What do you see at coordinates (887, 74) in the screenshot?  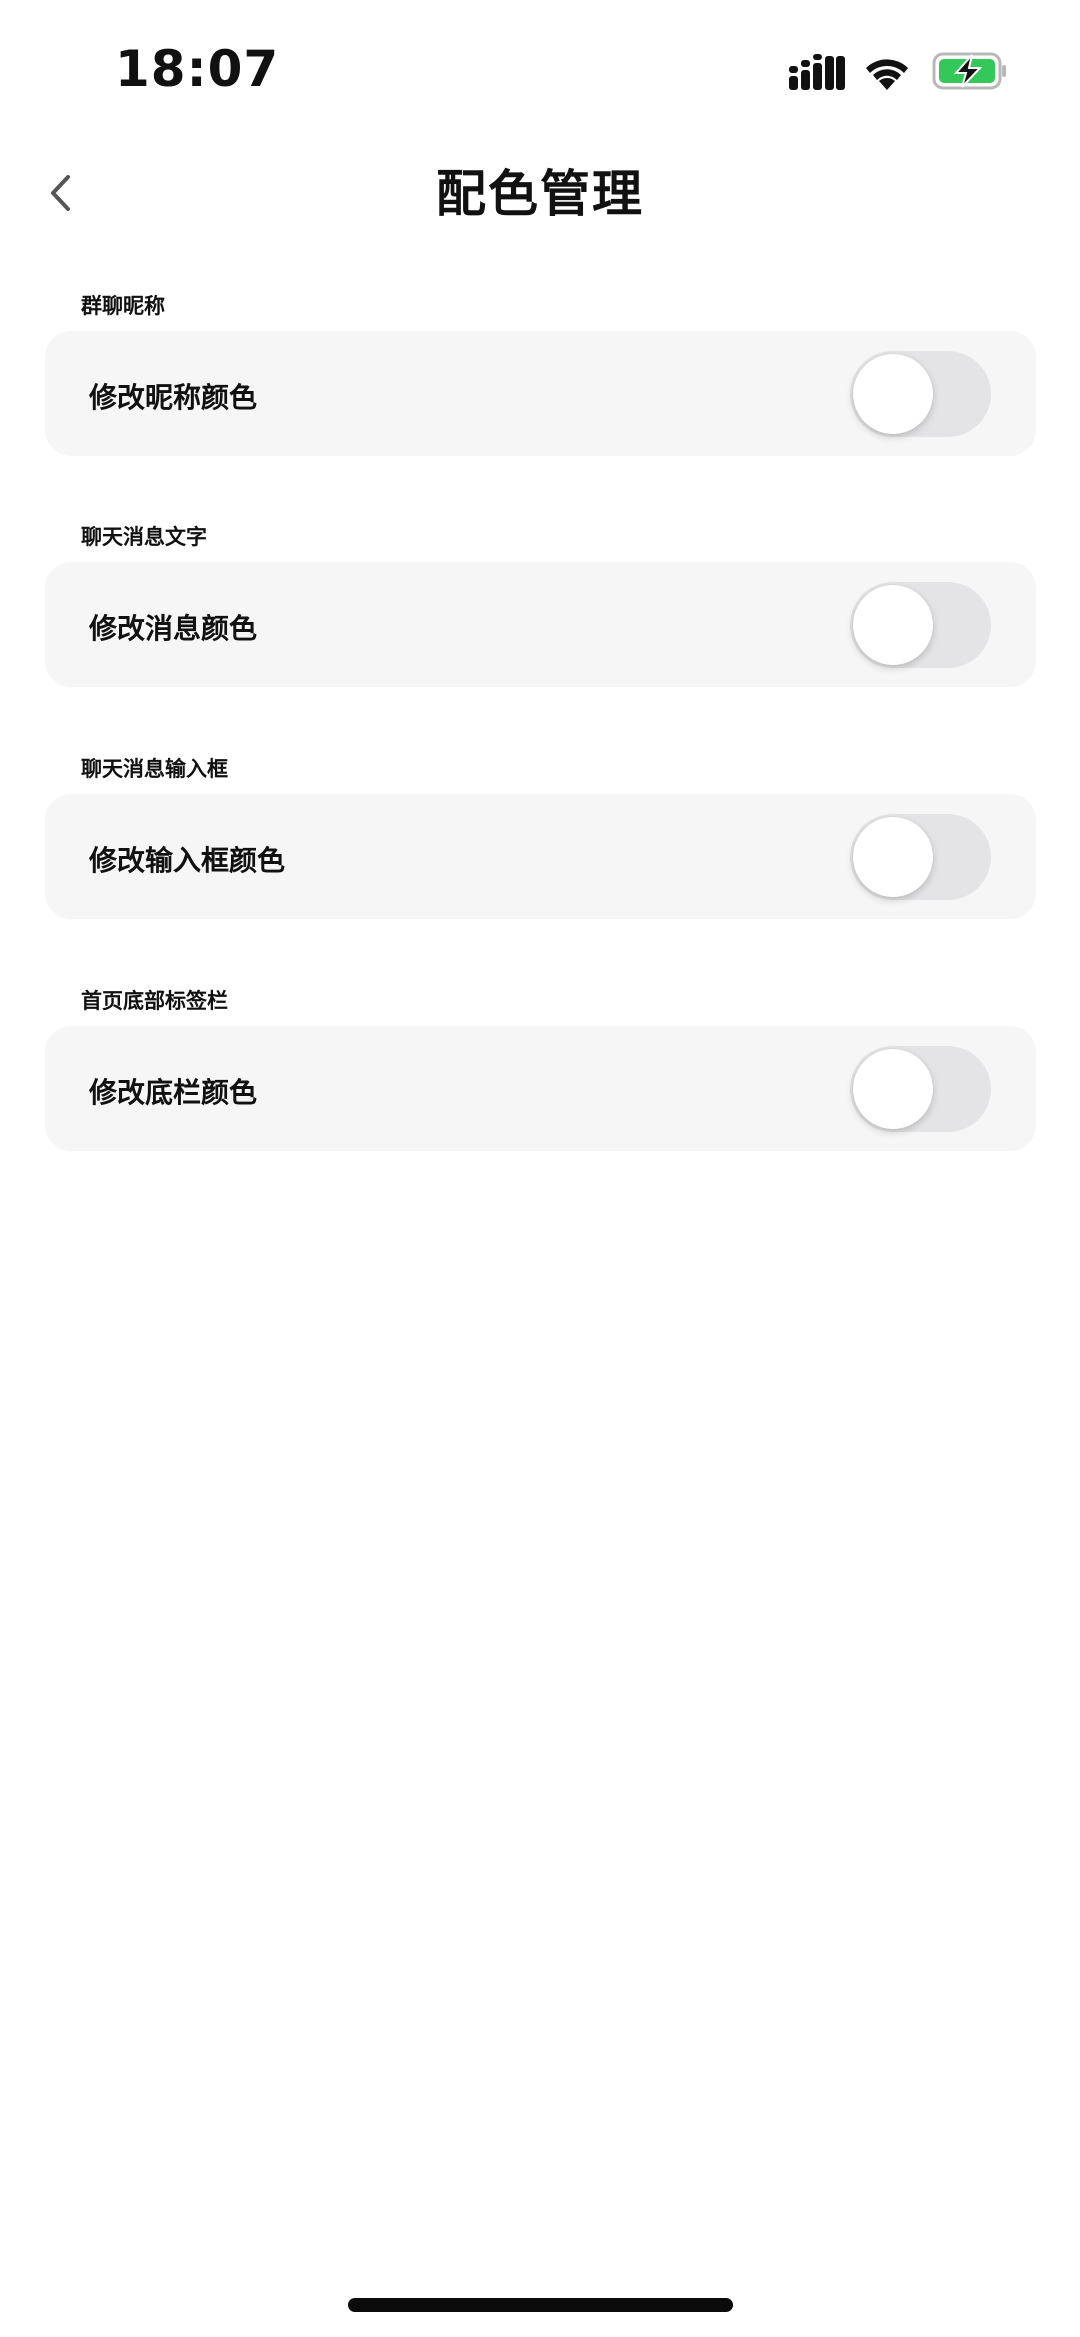 I see `wifi-icon` at bounding box center [887, 74].